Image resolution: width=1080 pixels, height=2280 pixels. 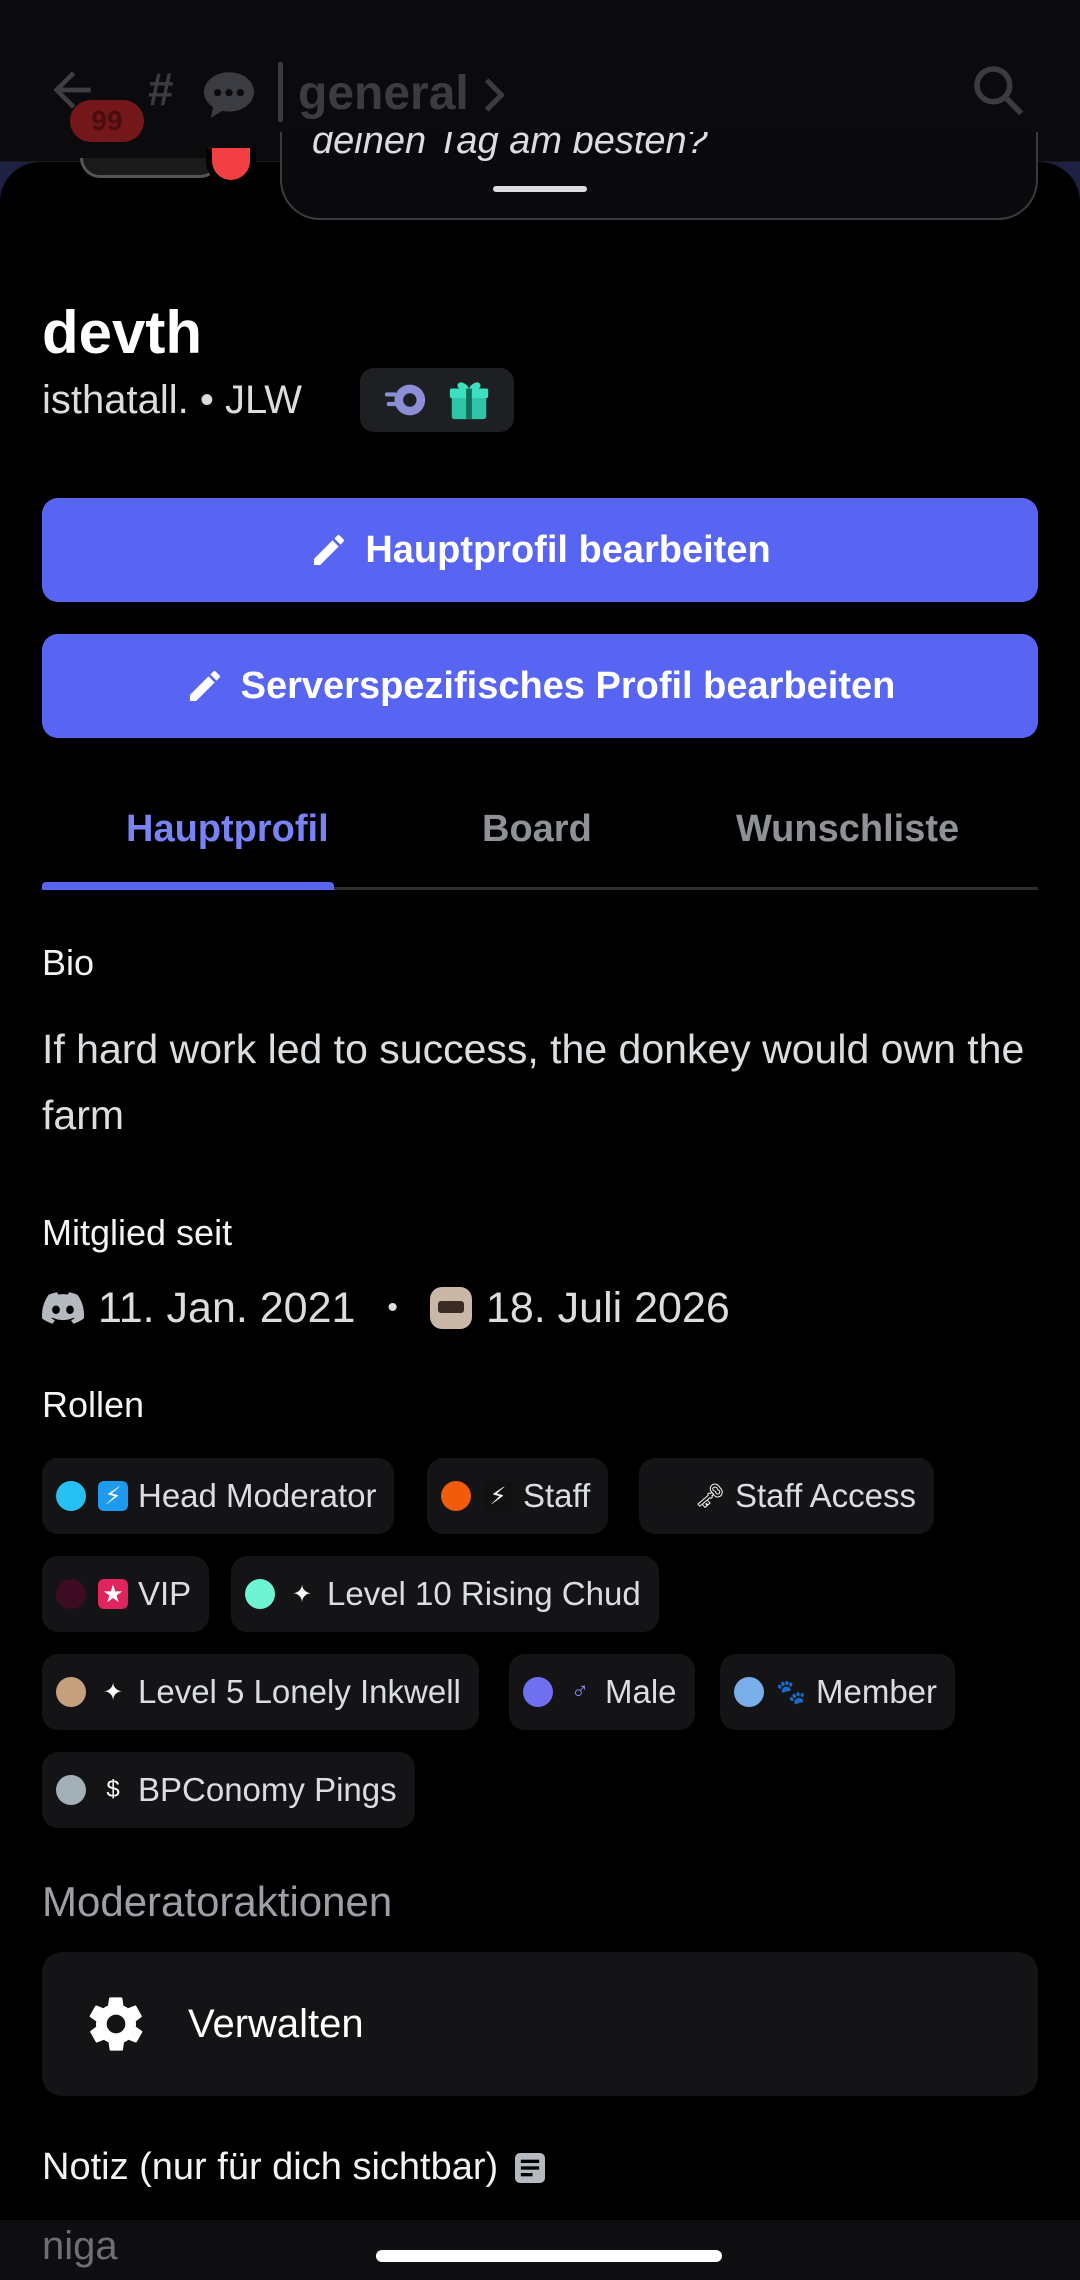 What do you see at coordinates (484, 1593) in the screenshot?
I see `role-name: Level 10 Rising Chud` at bounding box center [484, 1593].